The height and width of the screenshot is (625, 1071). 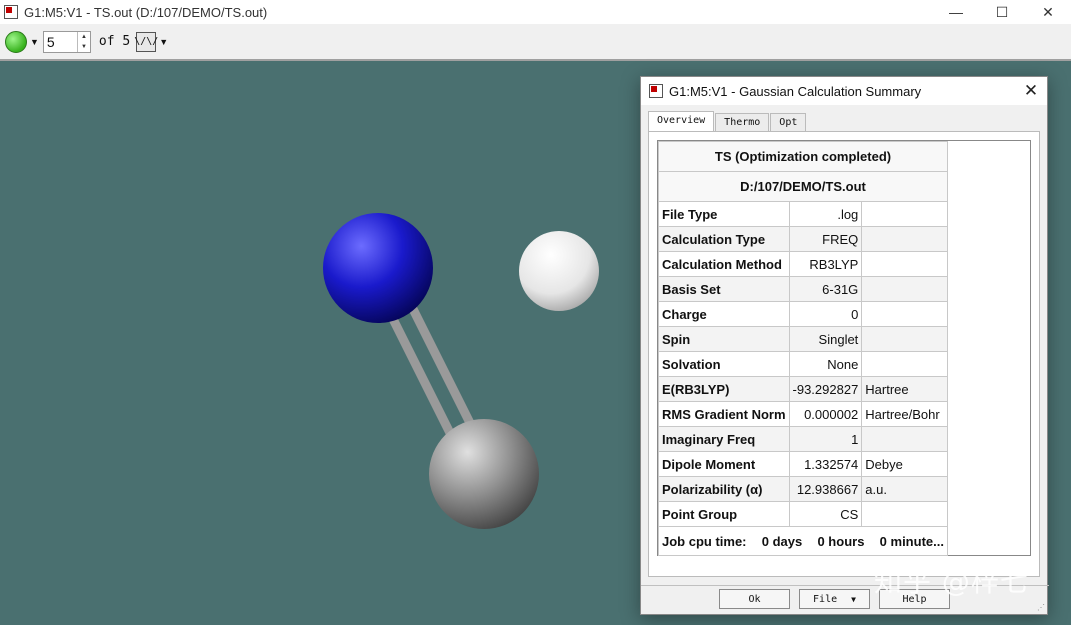 What do you see at coordinates (803, 156) in the screenshot?
I see `summary-heading: TS (Optimization completed)` at bounding box center [803, 156].